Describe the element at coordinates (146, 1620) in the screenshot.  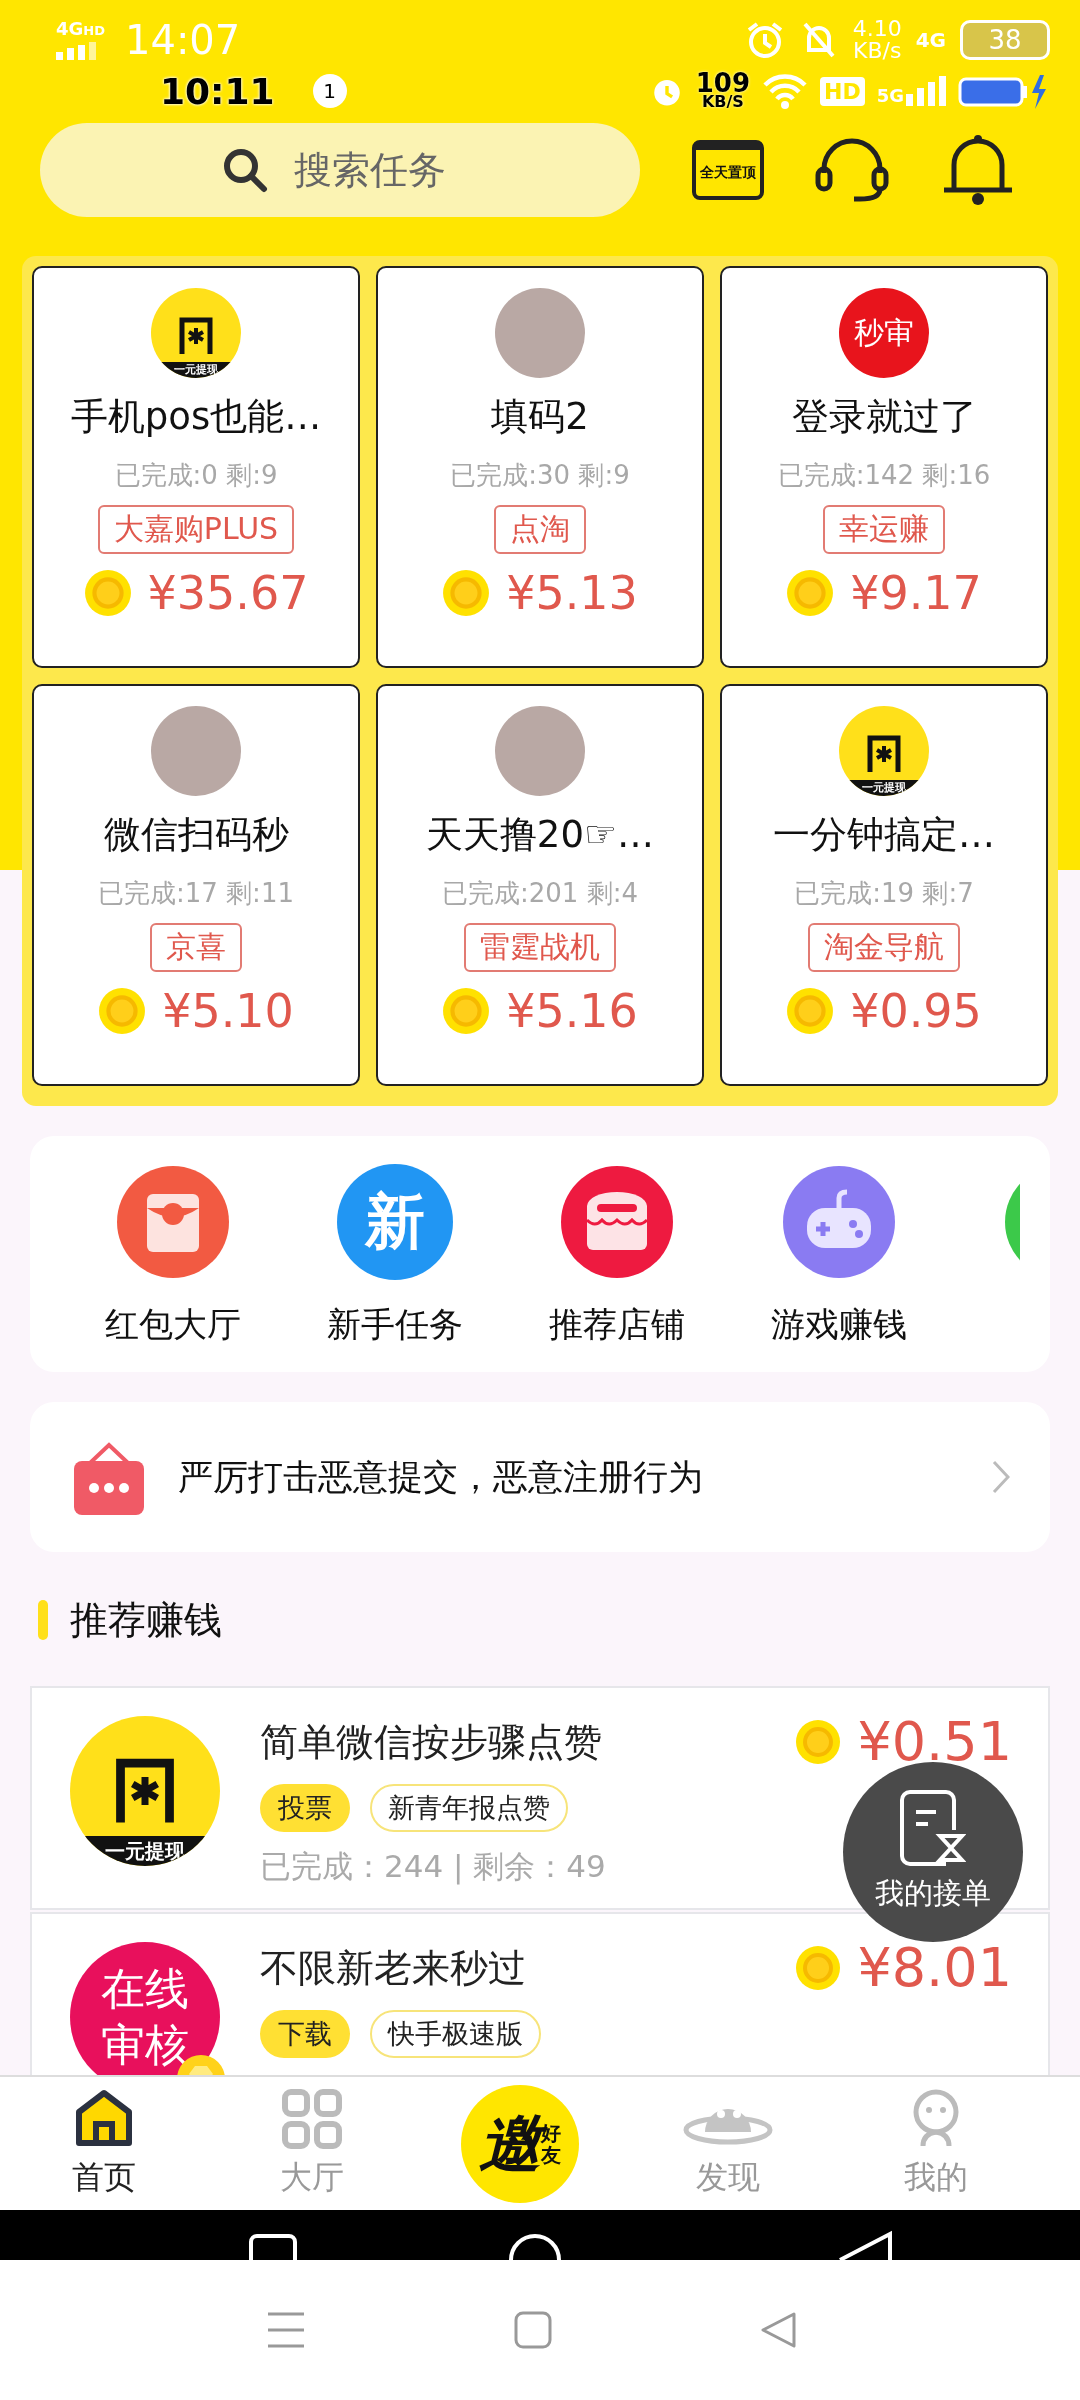
I see `section-title: 推荐赚钱` at that location.